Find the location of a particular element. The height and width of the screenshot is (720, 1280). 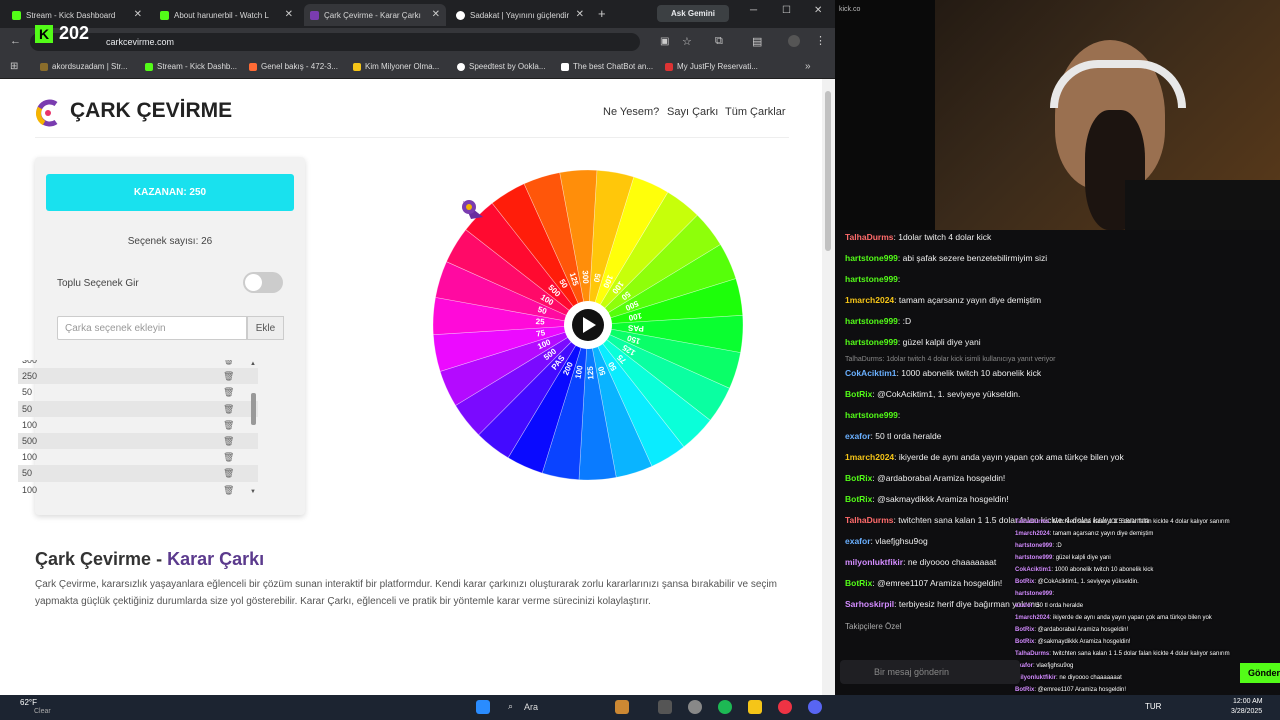

more-bookmarks-icon: » is located at coordinates (808, 66).